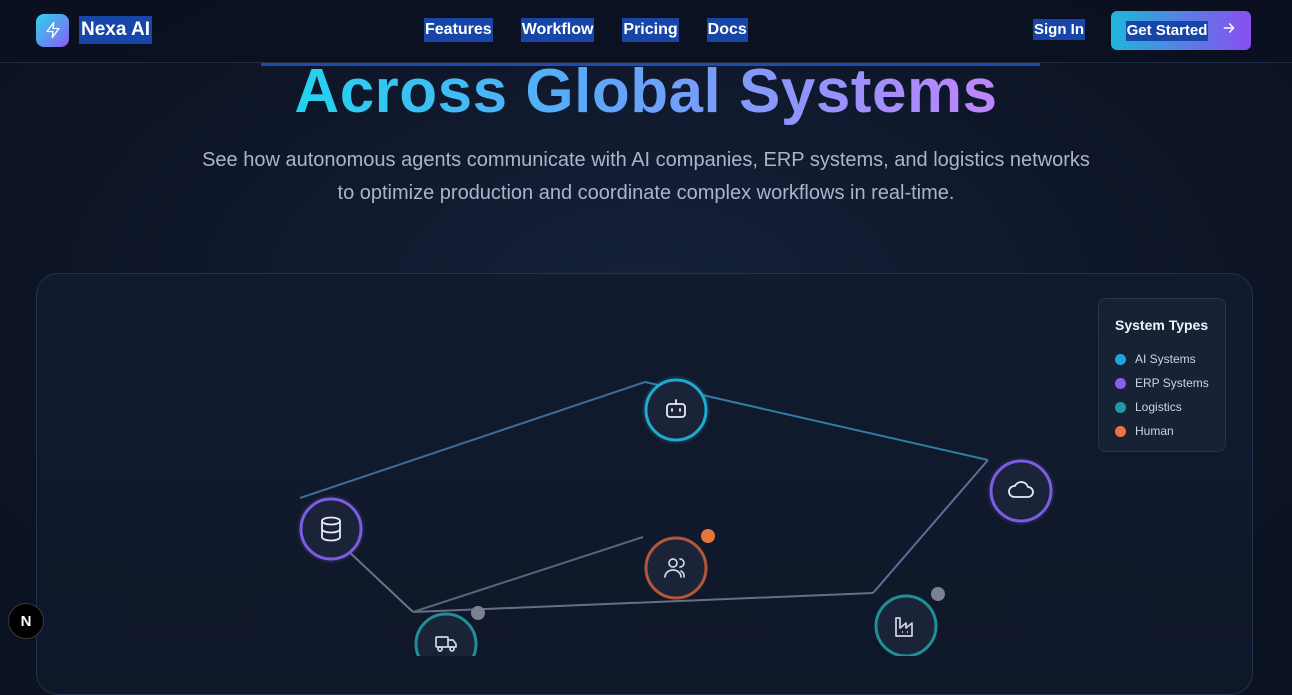 This screenshot has height=695, width=1292. Describe the element at coordinates (472, 440) in the screenshot. I see `link-db-ai` at that location.